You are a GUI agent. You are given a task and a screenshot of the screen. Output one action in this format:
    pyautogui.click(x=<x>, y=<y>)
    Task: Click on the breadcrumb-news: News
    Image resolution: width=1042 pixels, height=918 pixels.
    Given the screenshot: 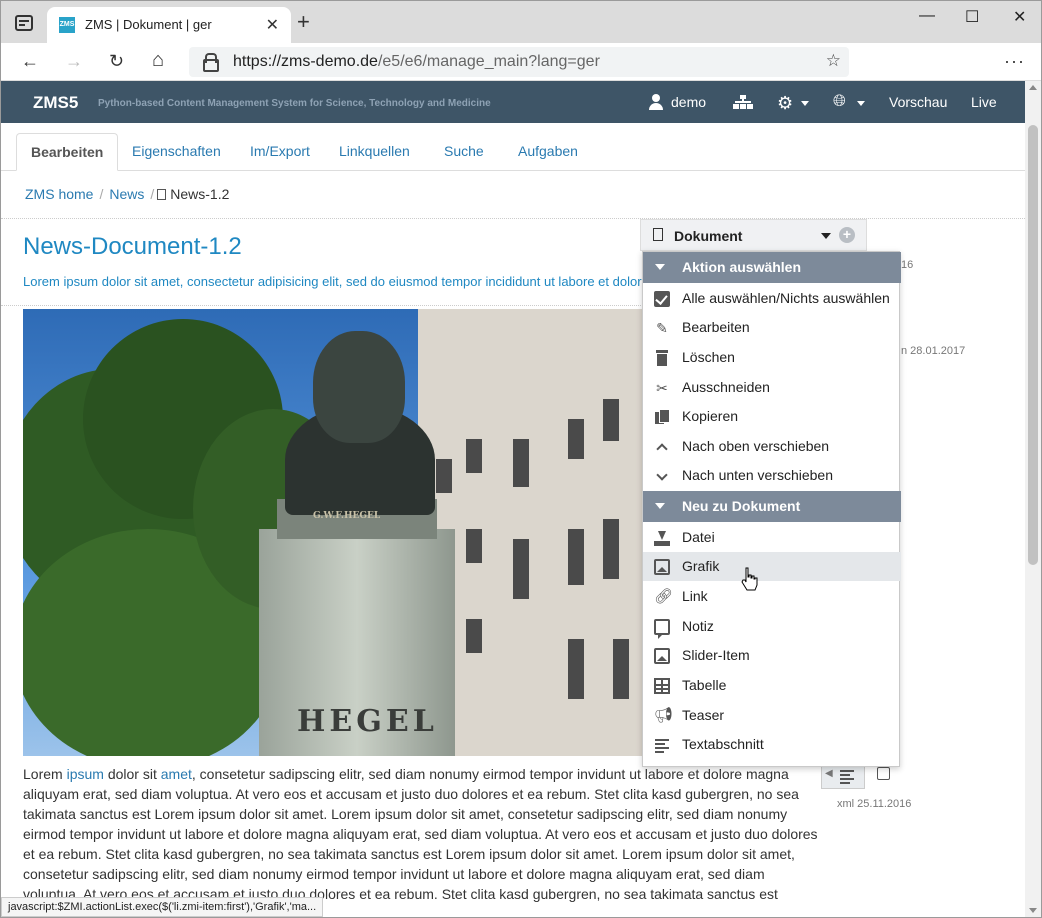 What is the action you would take?
    pyautogui.click(x=126, y=194)
    